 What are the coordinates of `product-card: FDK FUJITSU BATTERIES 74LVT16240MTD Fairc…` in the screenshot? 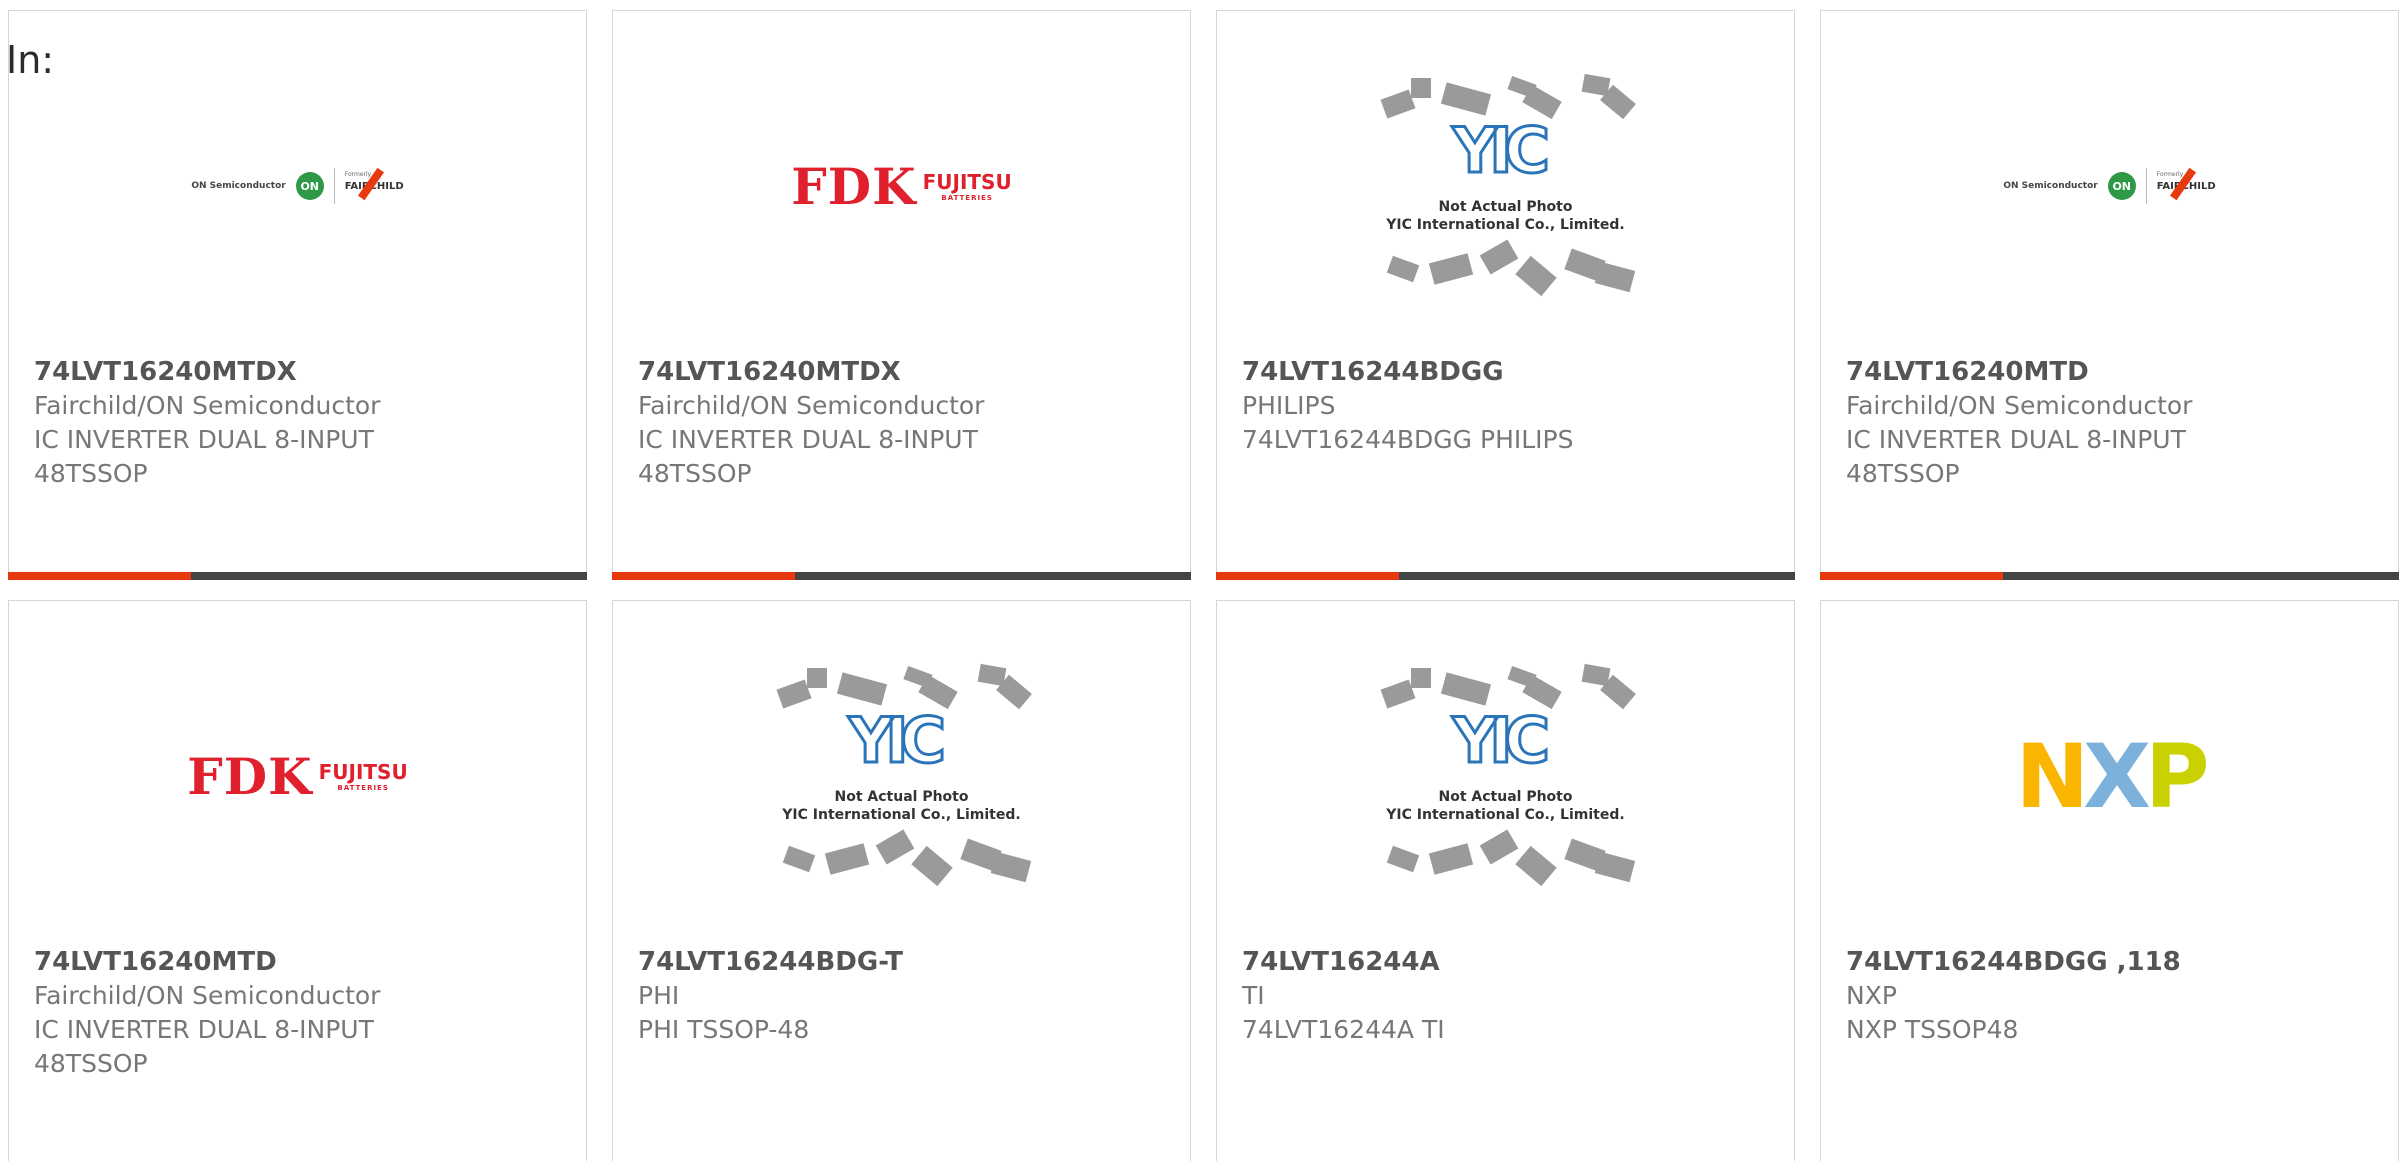 It's located at (297, 880).